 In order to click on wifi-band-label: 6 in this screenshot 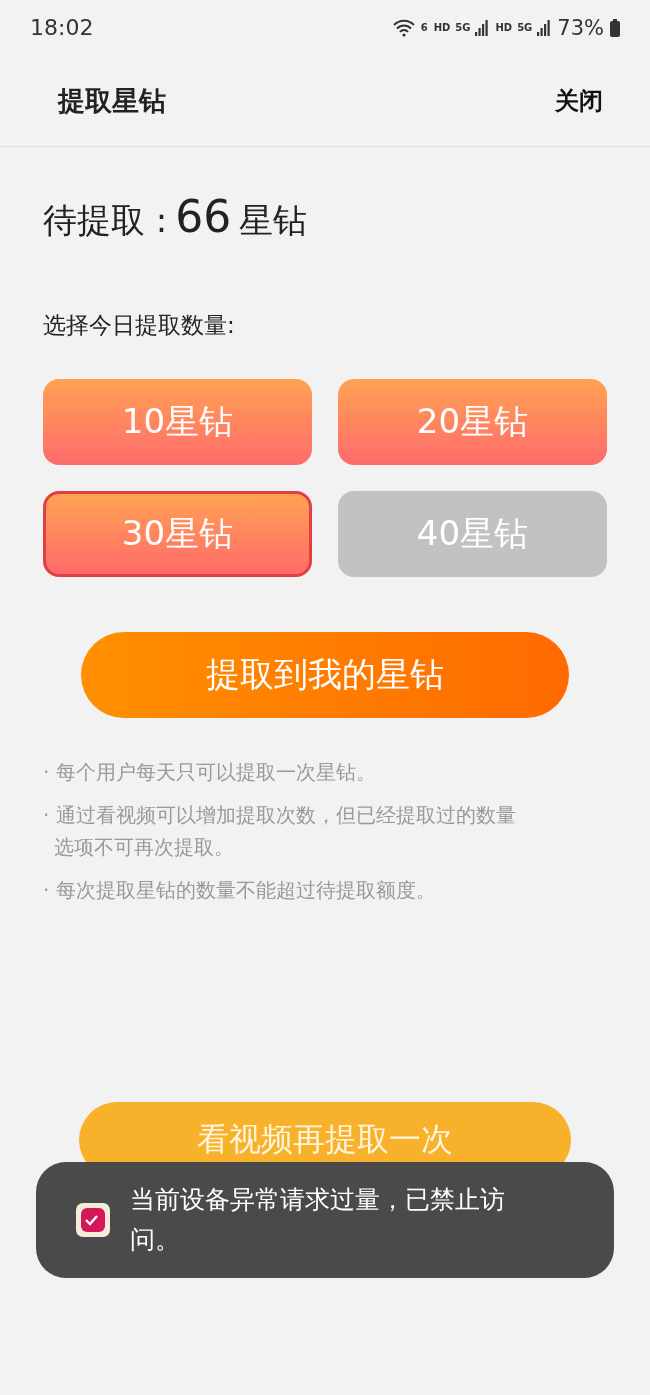, I will do `click(424, 27)`.